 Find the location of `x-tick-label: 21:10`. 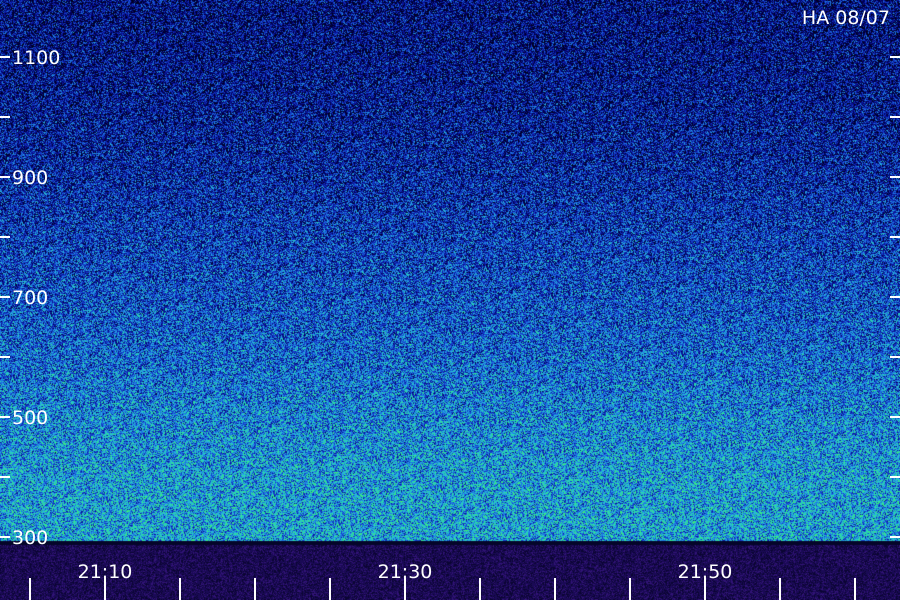

x-tick-label: 21:10 is located at coordinates (105, 572).